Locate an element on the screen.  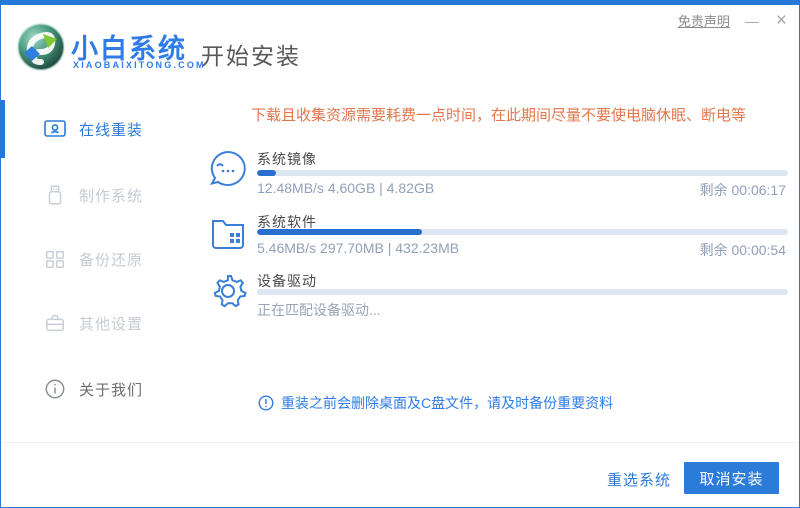
folder-apps-icon is located at coordinates (228, 234).